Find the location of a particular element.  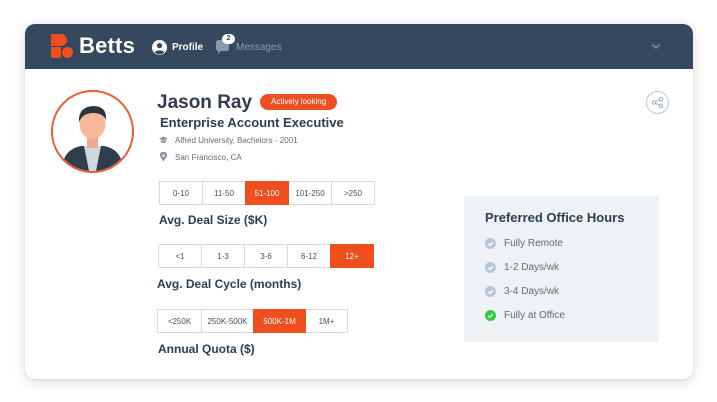

office-hours-label: Fully at Office is located at coordinates (534, 315).